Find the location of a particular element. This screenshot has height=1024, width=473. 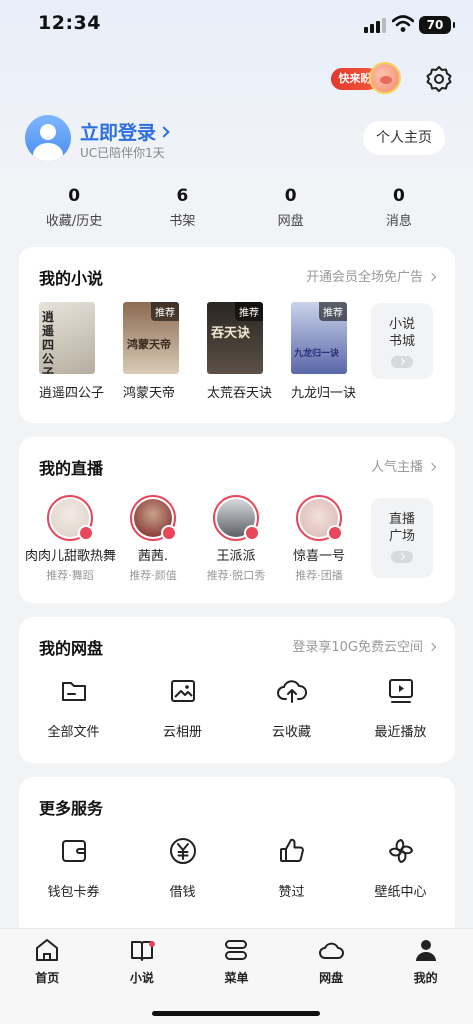

cover-title: 逍遥四公子 is located at coordinates (48, 342).